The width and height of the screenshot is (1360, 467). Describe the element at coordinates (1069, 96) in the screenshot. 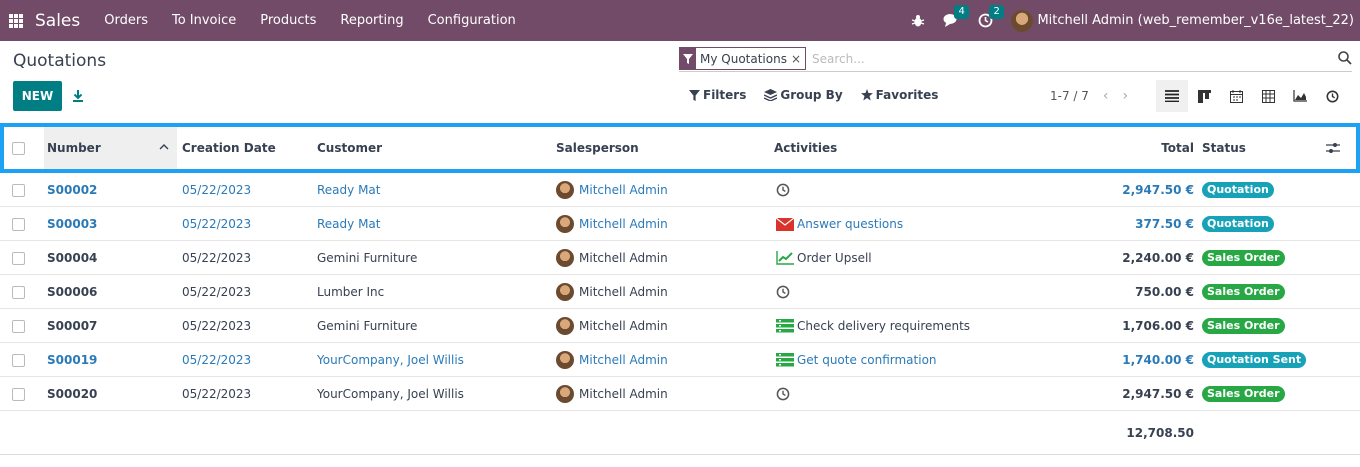

I see `pager-value: 1-7 / 7` at that location.